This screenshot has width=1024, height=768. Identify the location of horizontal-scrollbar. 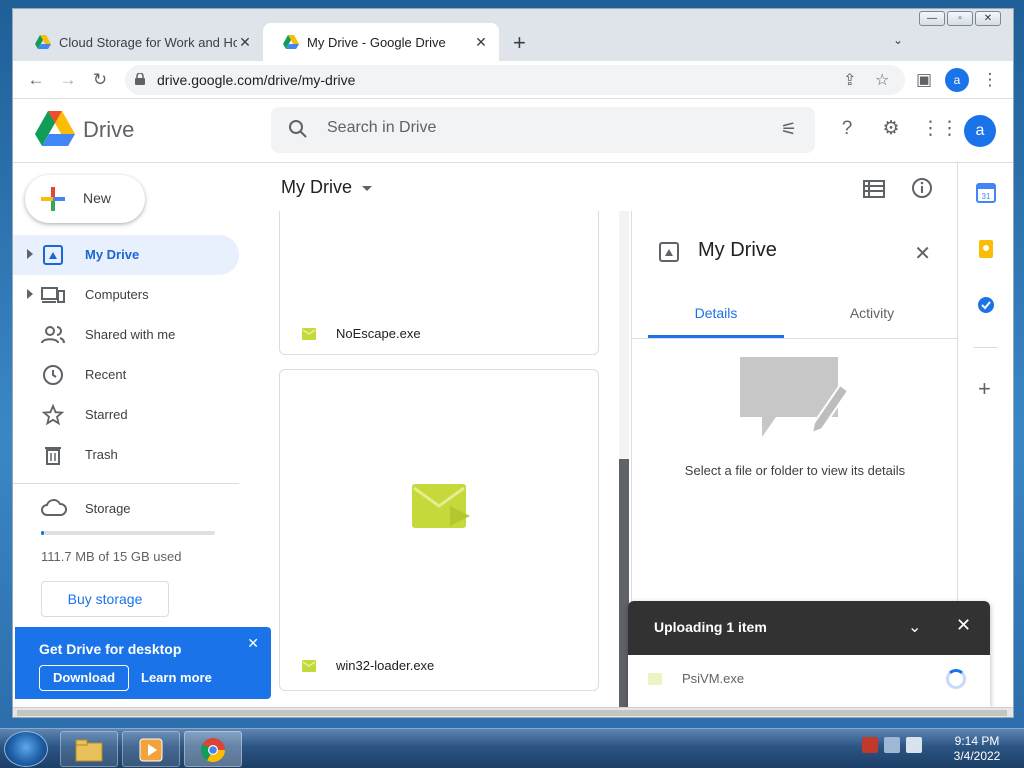
(513, 712).